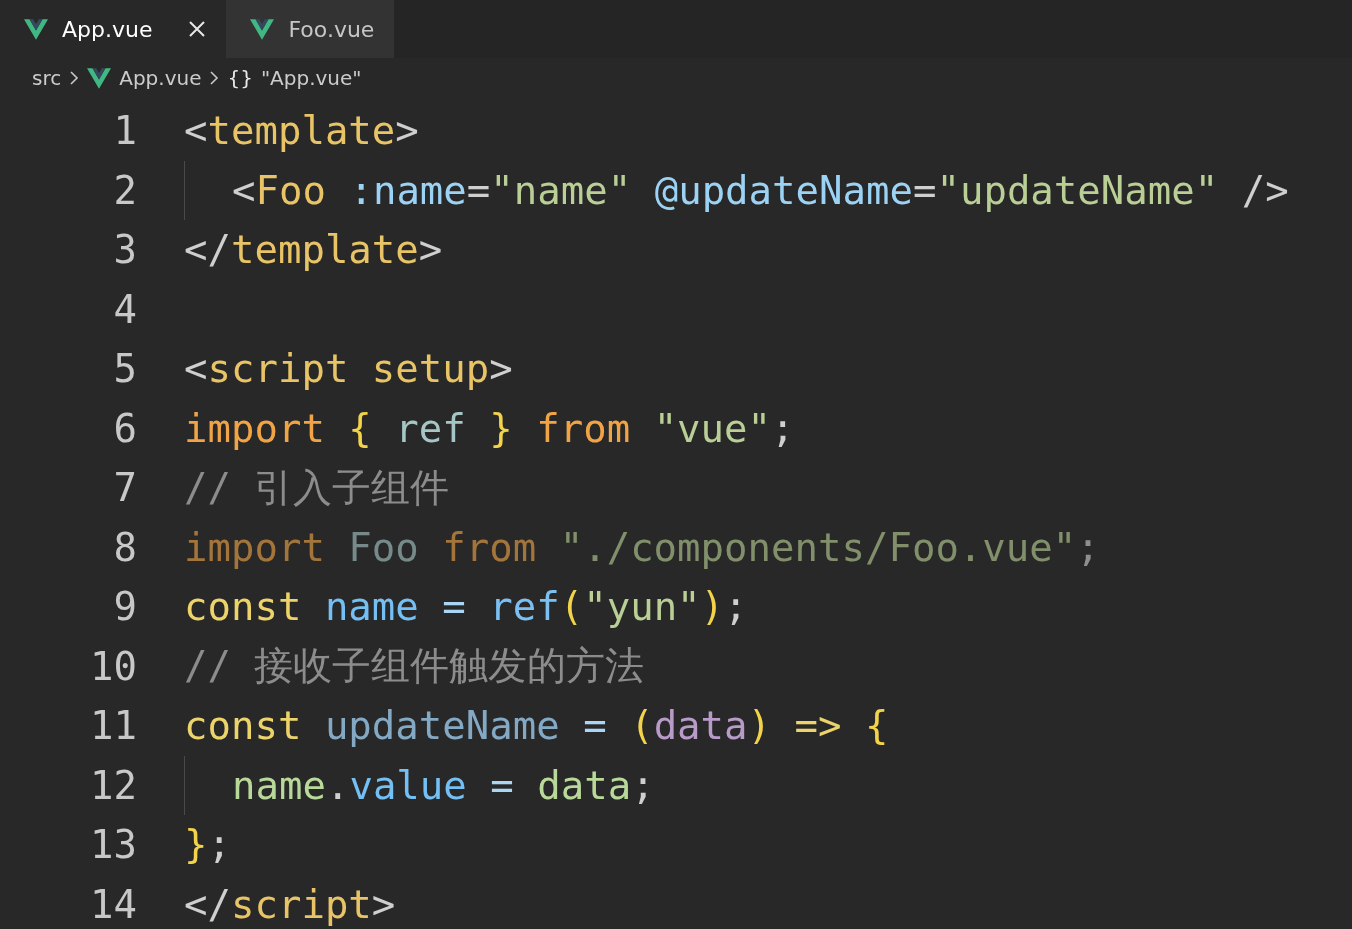  What do you see at coordinates (124, 428) in the screenshot?
I see `line-number: 6` at bounding box center [124, 428].